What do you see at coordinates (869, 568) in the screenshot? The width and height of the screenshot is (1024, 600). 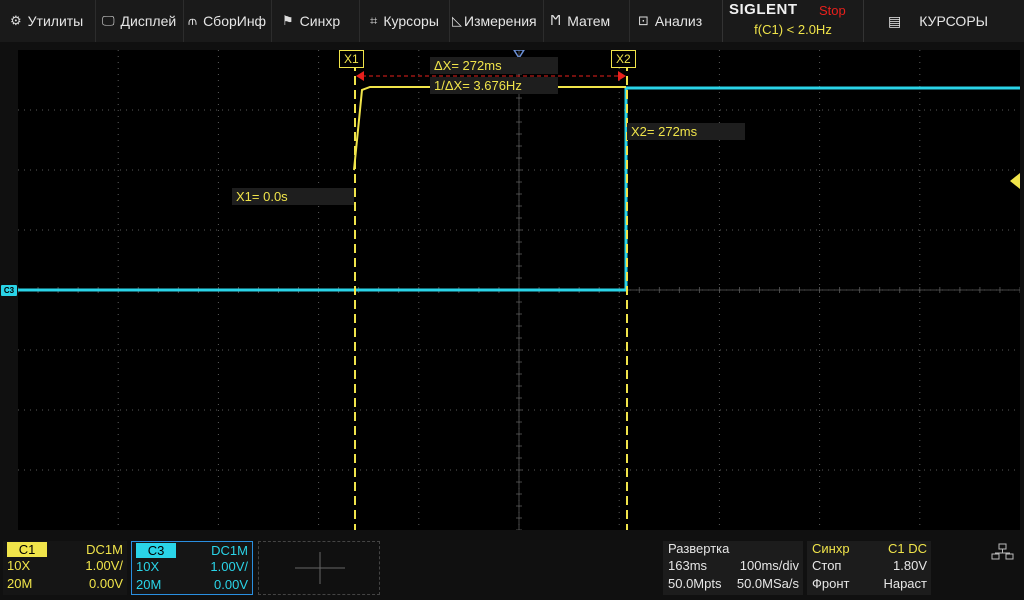 I see `trigger-panel: Синхр C1 DC Стоп 1.80V Фронт Нараст` at bounding box center [869, 568].